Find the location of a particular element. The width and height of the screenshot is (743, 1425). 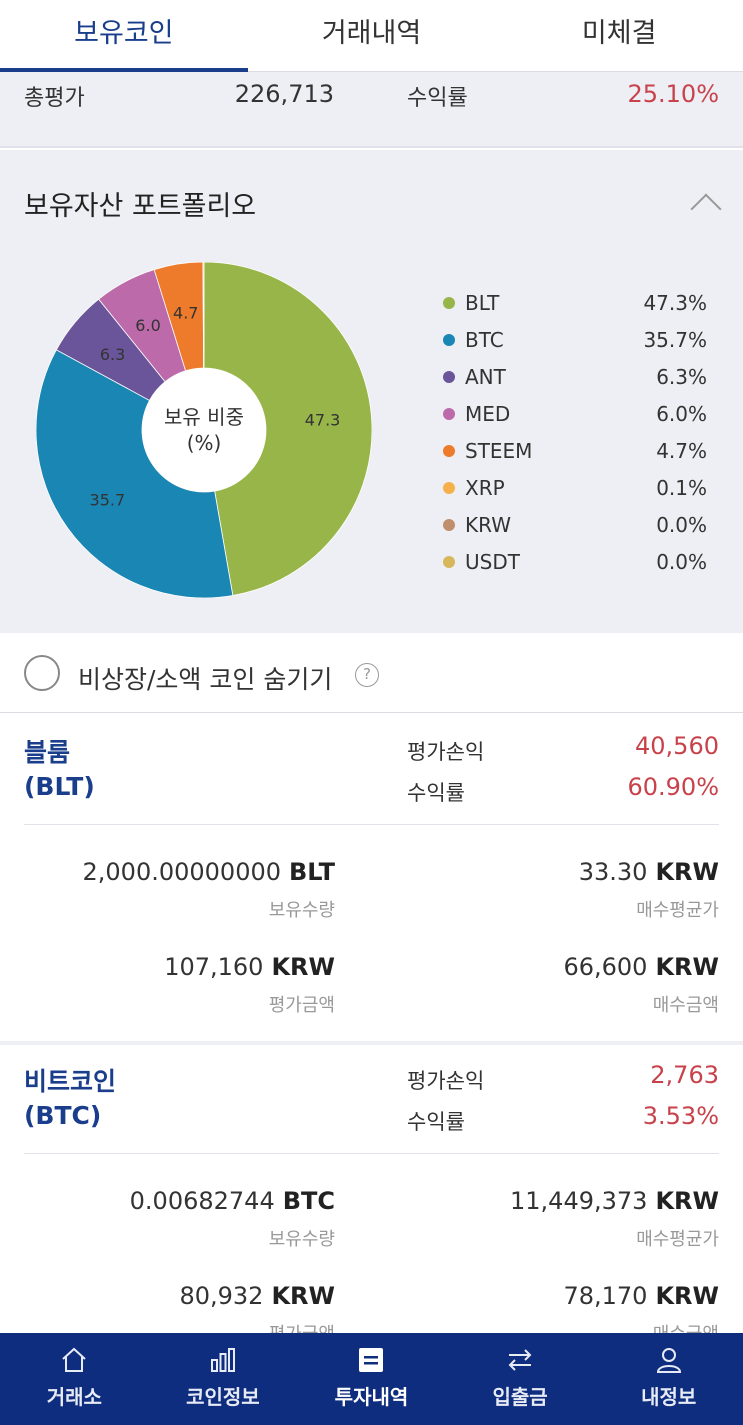

legend-item: KRW 0.0% is located at coordinates (575, 524).